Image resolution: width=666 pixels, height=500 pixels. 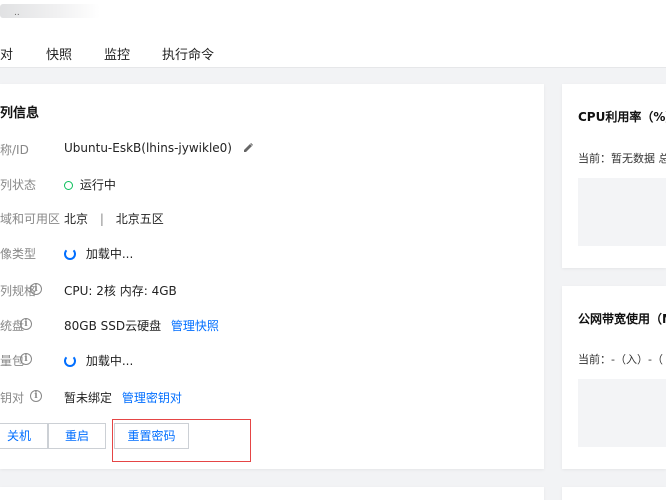 I want to click on cpu-current-value: 当前：暂无数据 总览, so click(x=622, y=158).